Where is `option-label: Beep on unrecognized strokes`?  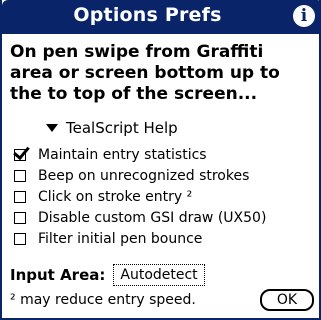
option-label: Beep on unrecognized strokes is located at coordinates (144, 175).